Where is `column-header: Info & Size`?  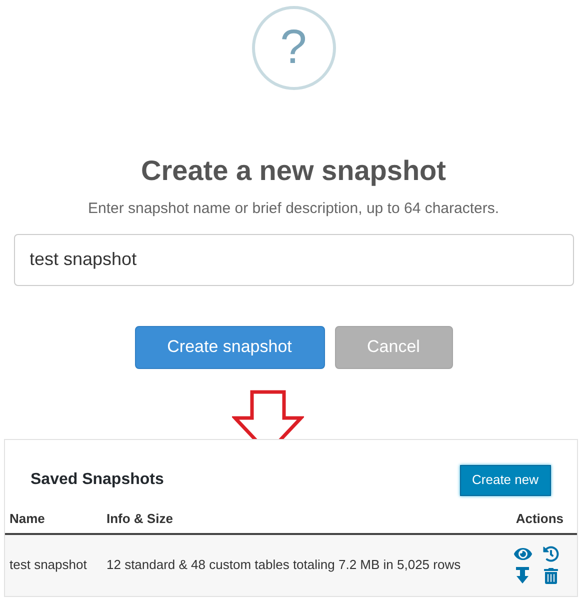
column-header: Info & Size is located at coordinates (140, 519).